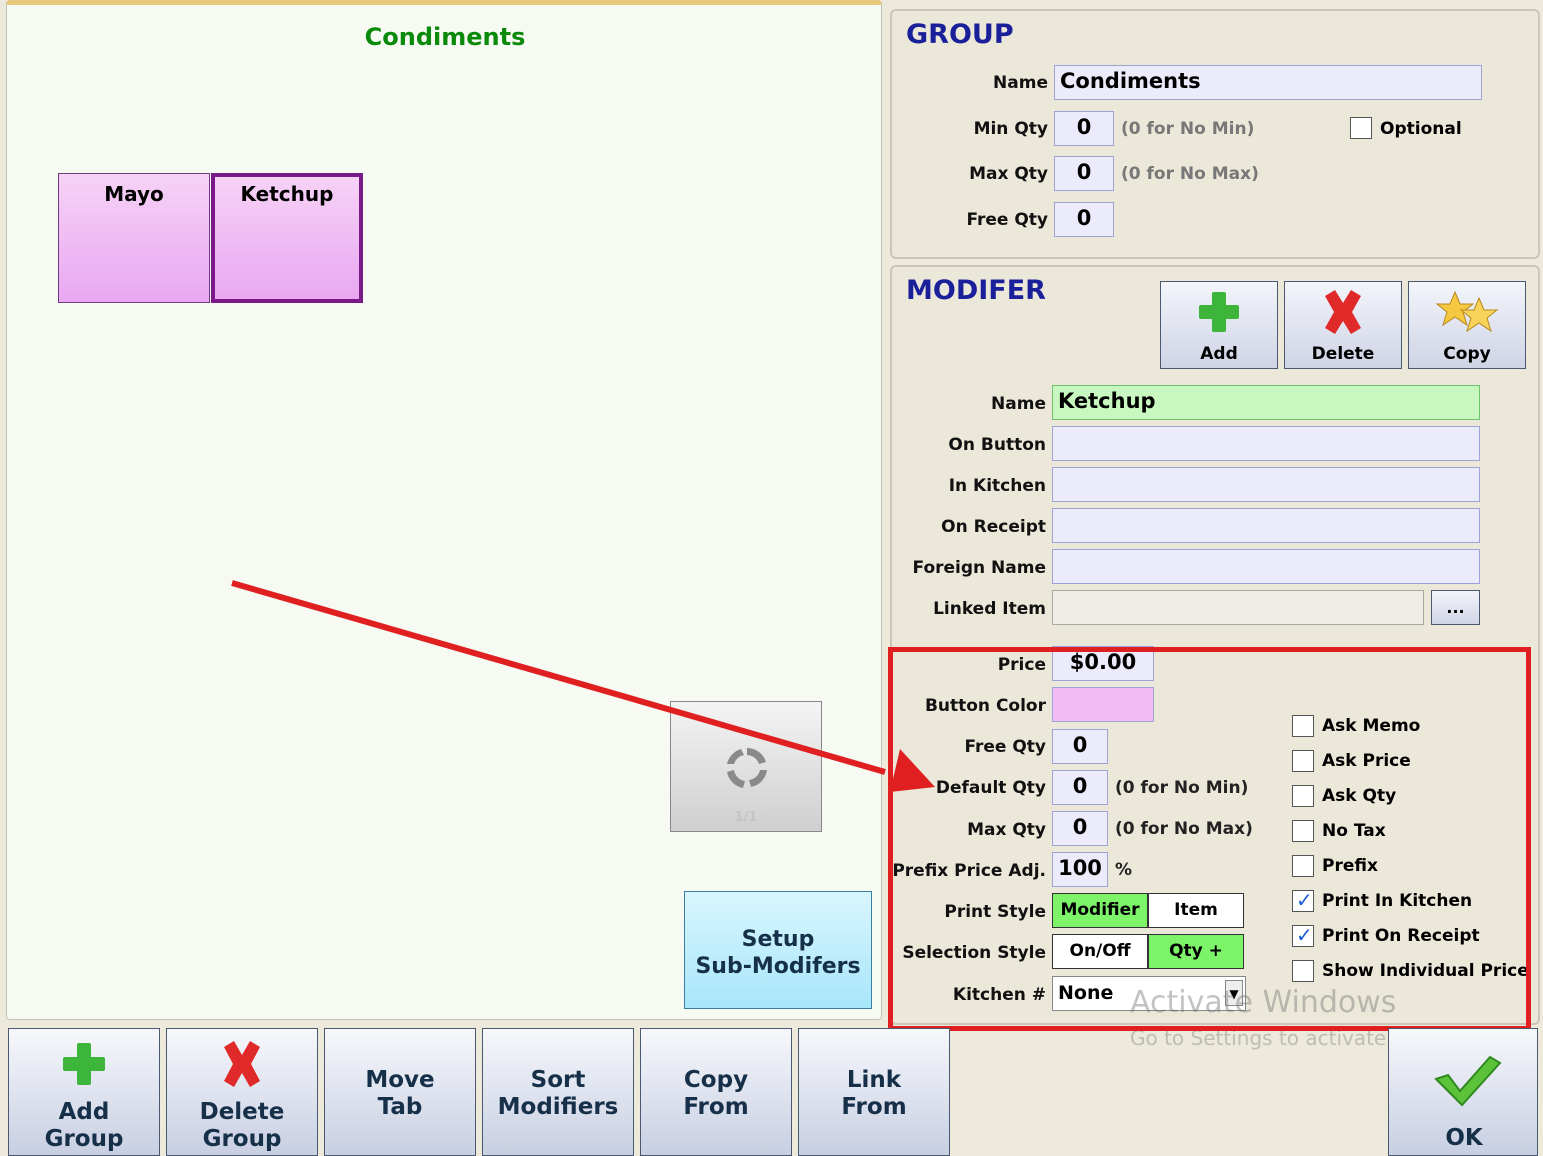 This screenshot has height=1156, width=1543. I want to click on sort-modifiers-line2: Modifiers, so click(558, 1107).